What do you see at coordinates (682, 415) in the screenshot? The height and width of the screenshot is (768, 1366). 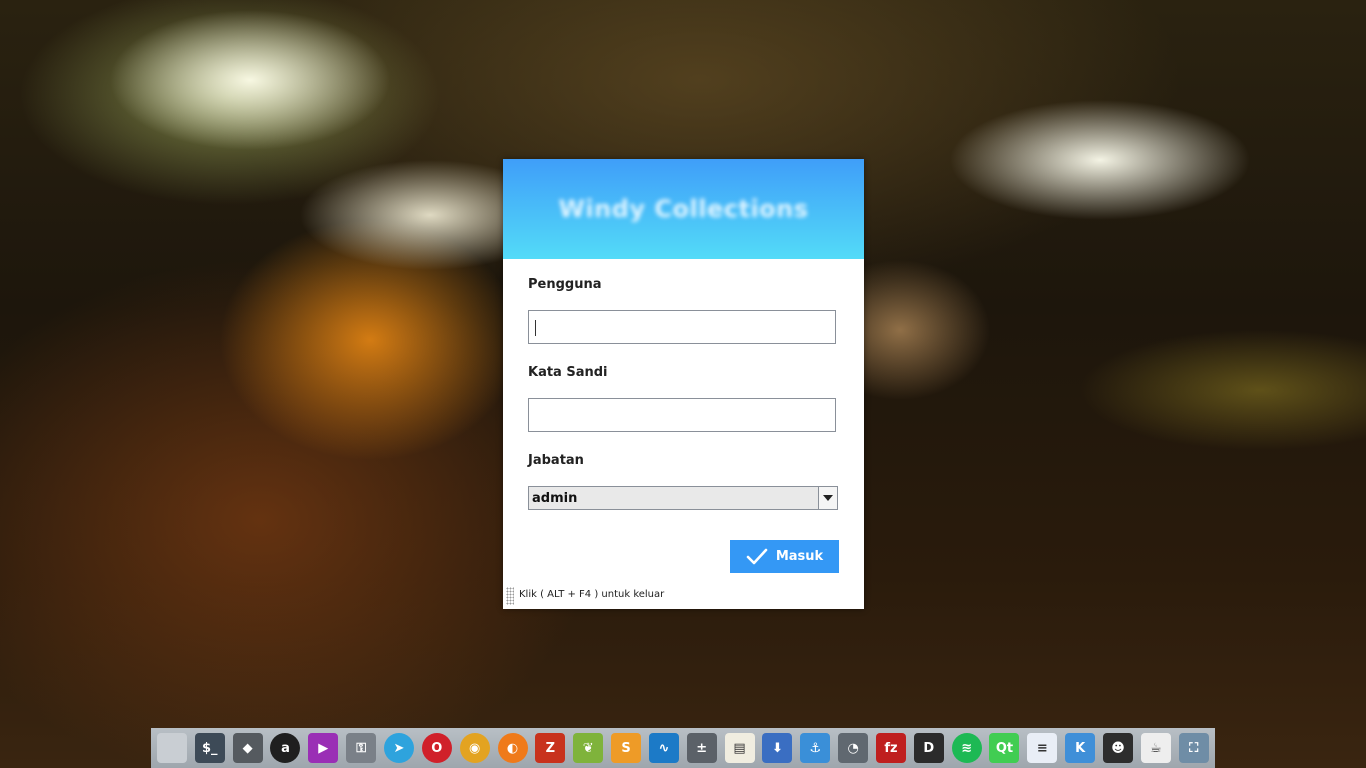 I see `password-input` at bounding box center [682, 415].